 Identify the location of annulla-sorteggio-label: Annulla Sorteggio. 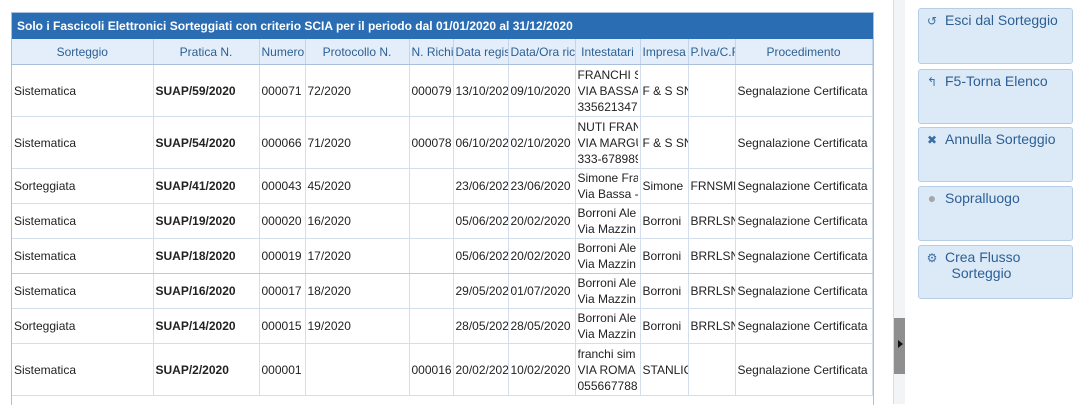
(1000, 139).